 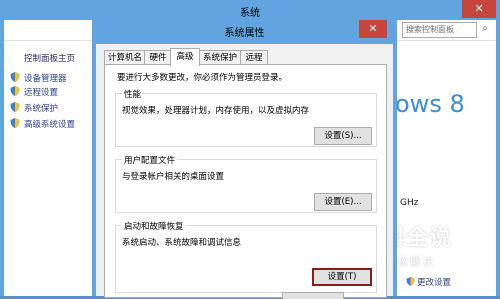 What do you see at coordinates (154, 226) in the screenshot?
I see `startup-recovery-label: 启动和故障恢复` at bounding box center [154, 226].